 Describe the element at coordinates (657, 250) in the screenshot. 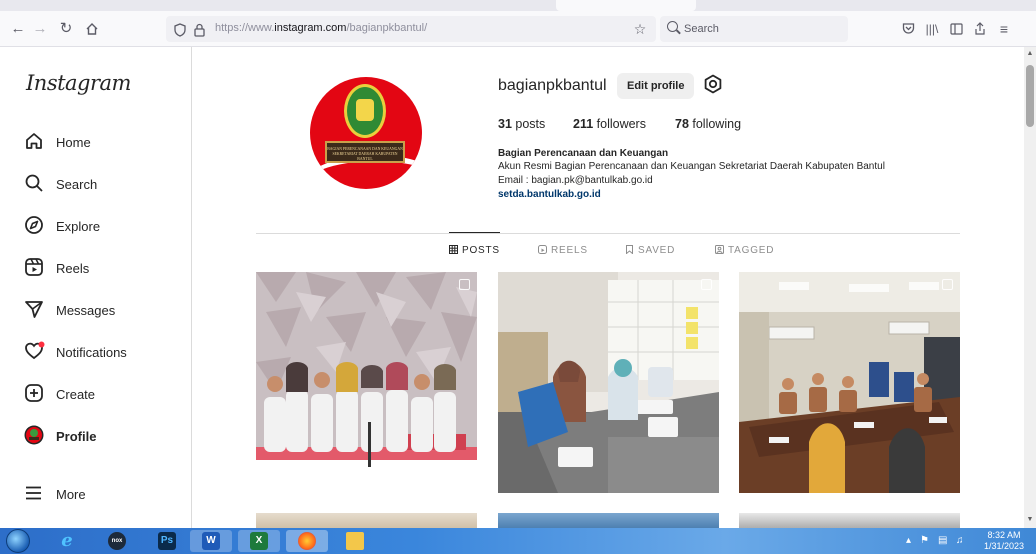

I see `tab-label: SAVED` at that location.